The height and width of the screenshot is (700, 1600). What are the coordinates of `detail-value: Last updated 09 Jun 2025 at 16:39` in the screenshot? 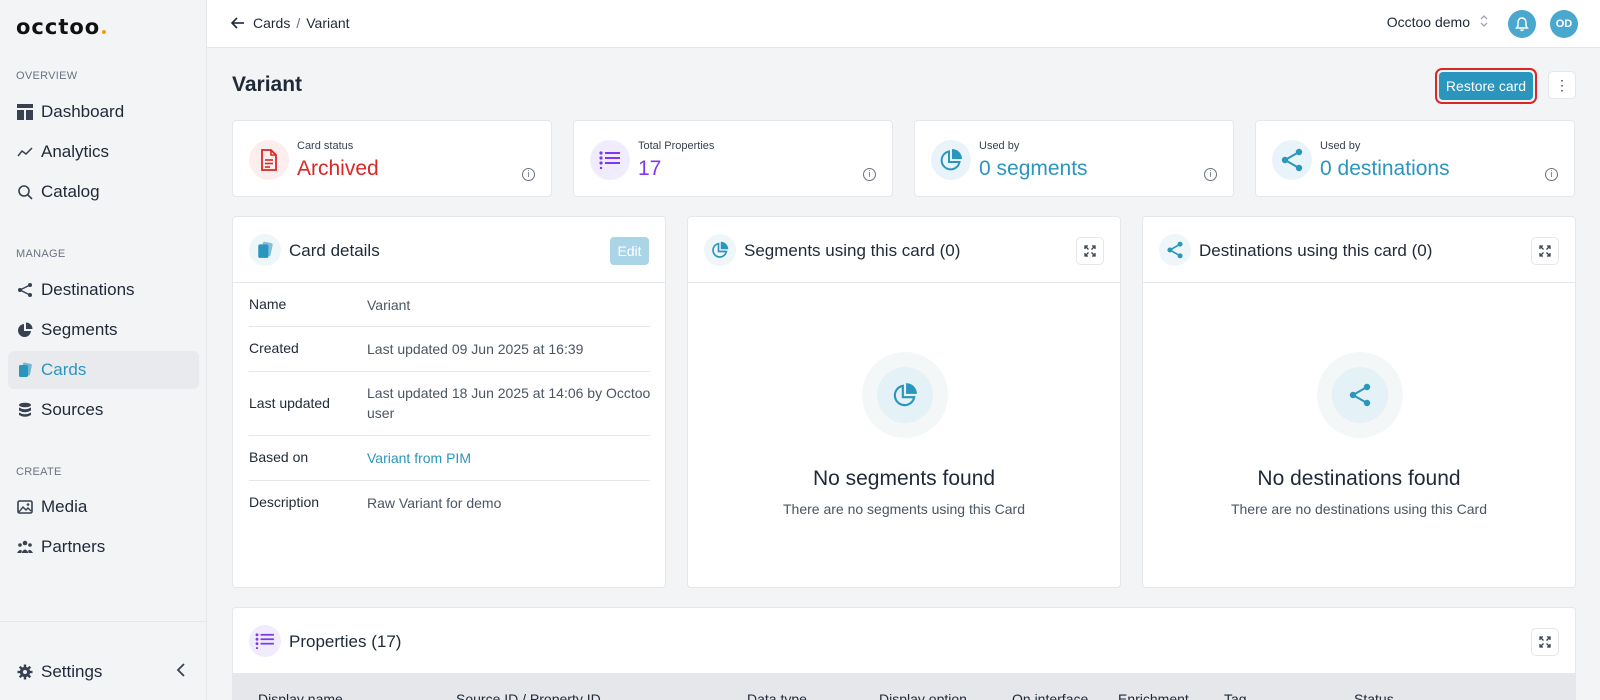 It's located at (475, 349).